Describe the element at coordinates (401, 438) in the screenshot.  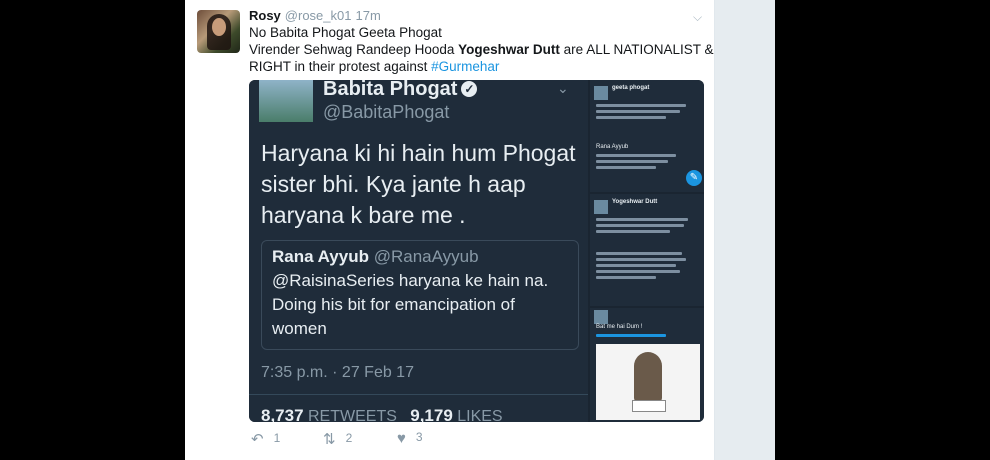
I see `heart-icon: ♥` at that location.